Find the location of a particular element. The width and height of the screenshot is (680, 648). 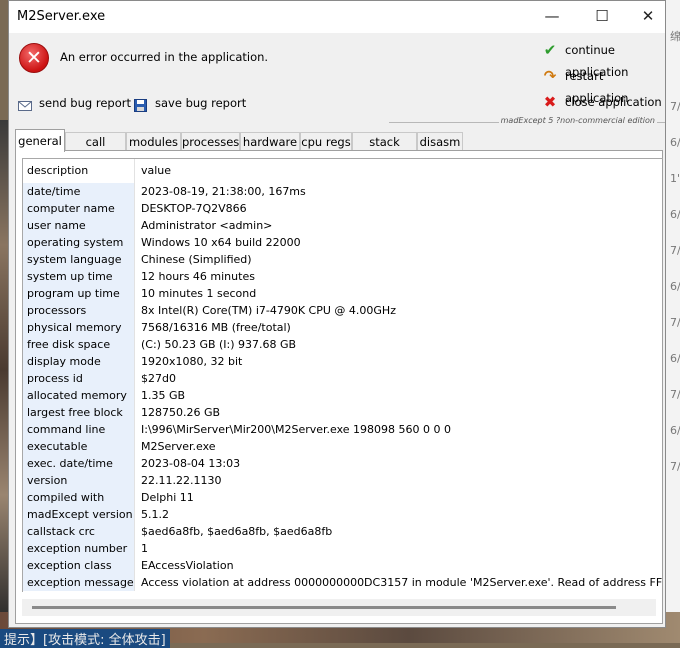

table-header: description value is located at coordinates (343, 171).